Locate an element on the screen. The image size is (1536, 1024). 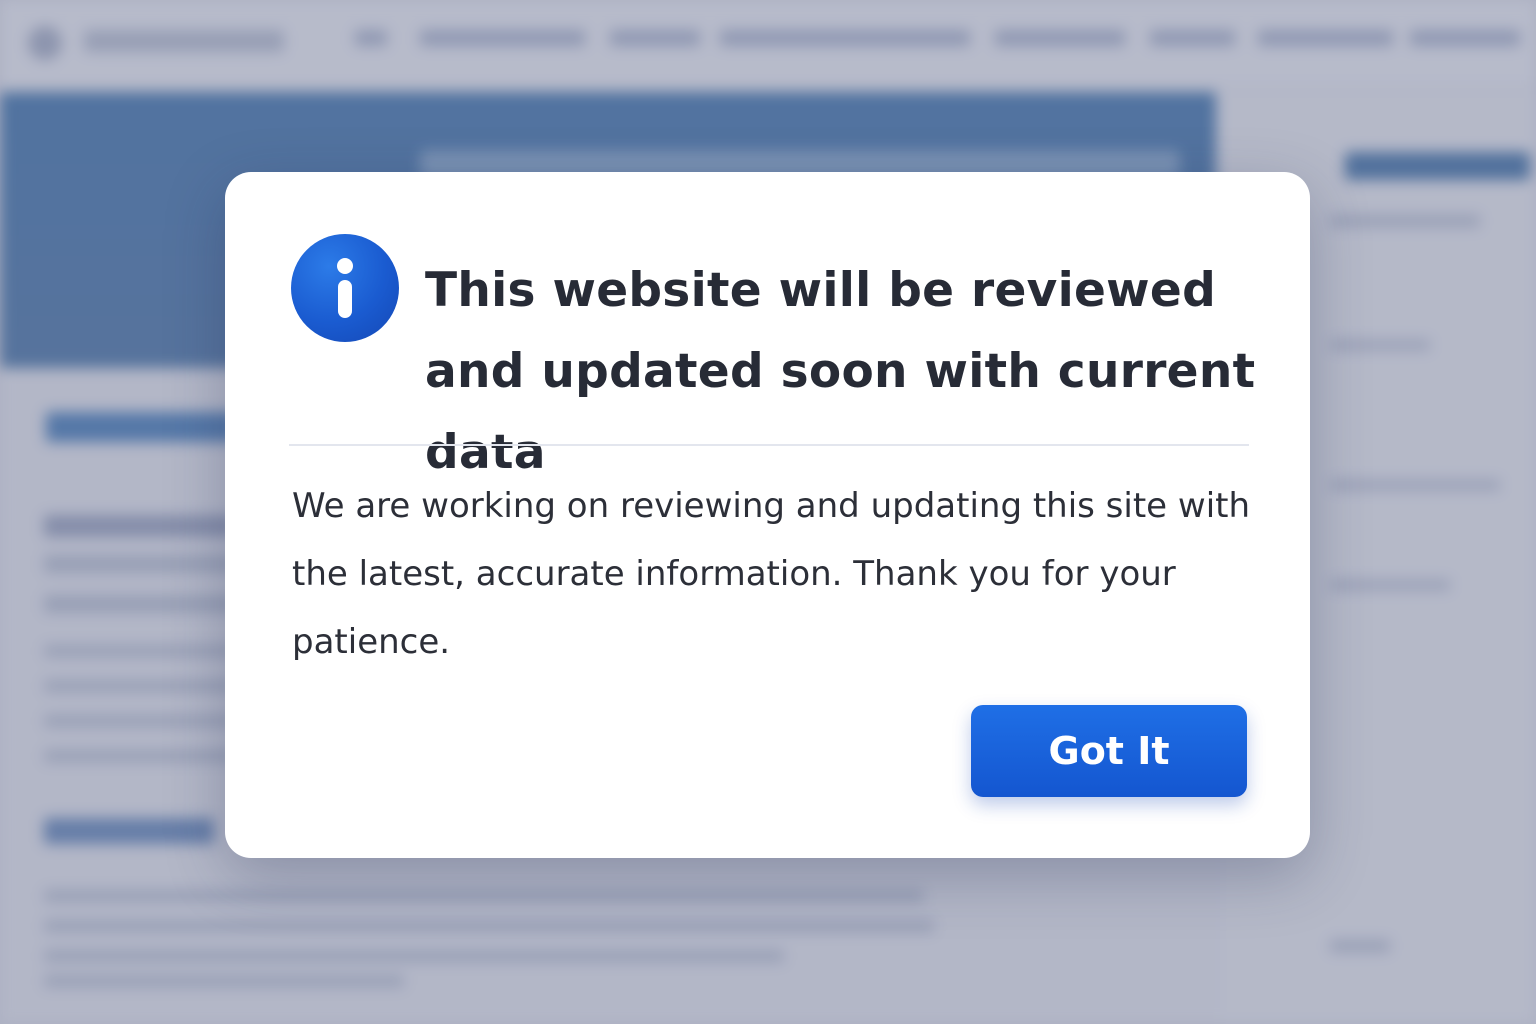
dialog-divider is located at coordinates (769, 445).